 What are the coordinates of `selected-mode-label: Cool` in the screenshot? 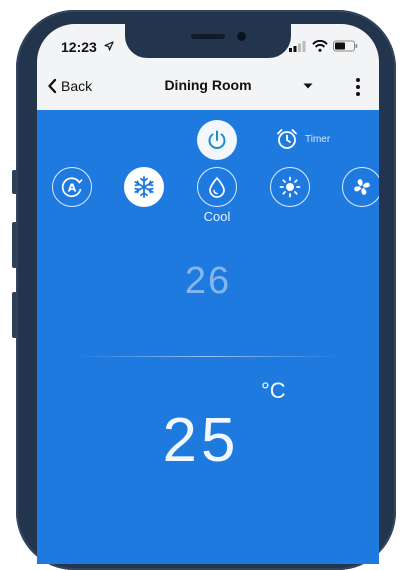 It's located at (217, 216).